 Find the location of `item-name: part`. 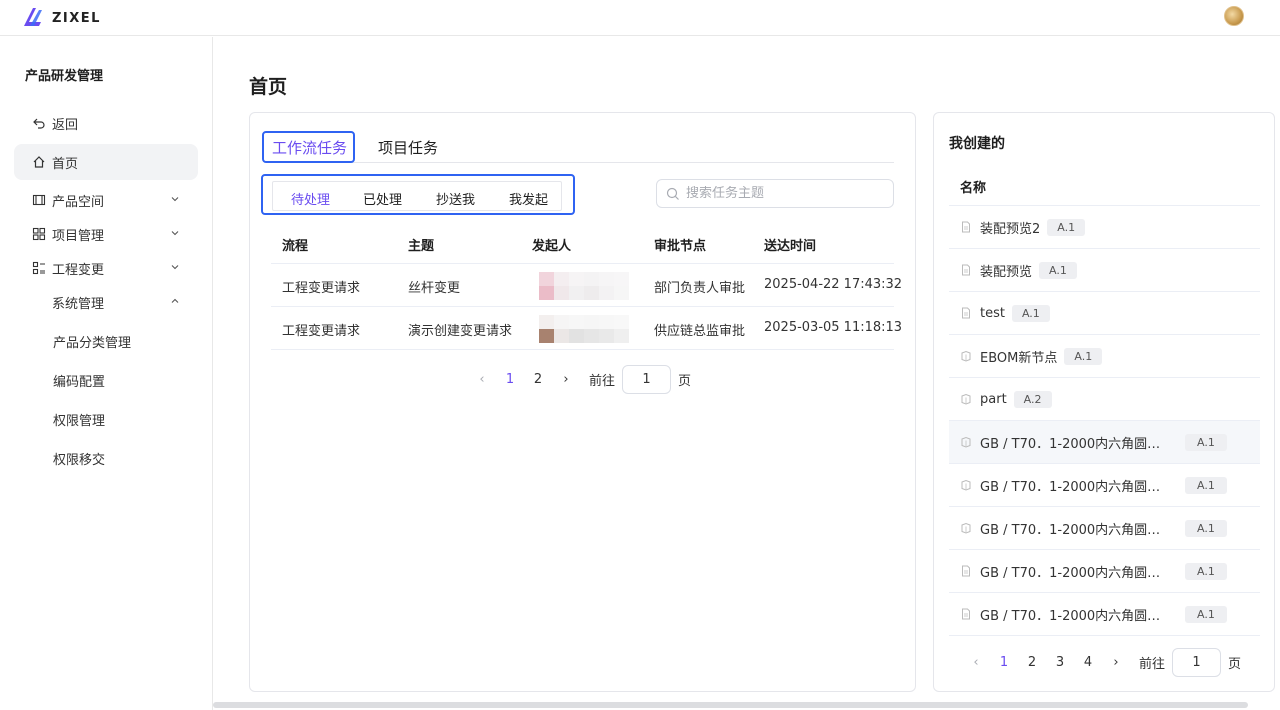

item-name: part is located at coordinates (993, 399).